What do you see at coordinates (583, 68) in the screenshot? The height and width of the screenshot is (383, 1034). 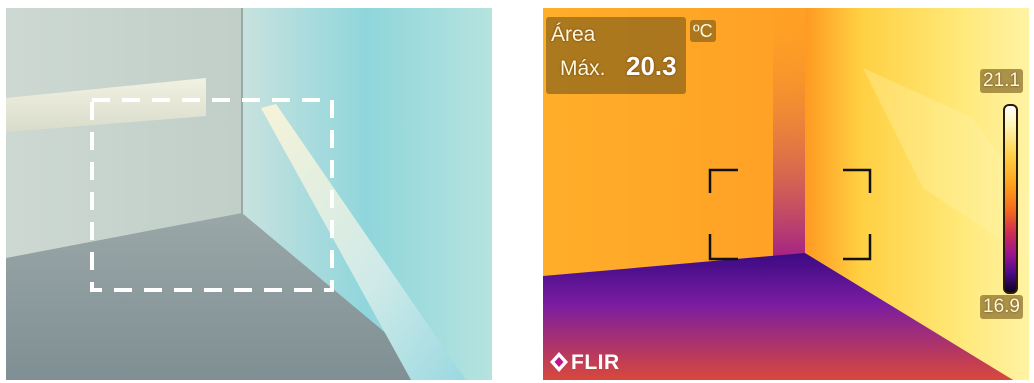 I see `max-temperature-label: Máx.` at bounding box center [583, 68].